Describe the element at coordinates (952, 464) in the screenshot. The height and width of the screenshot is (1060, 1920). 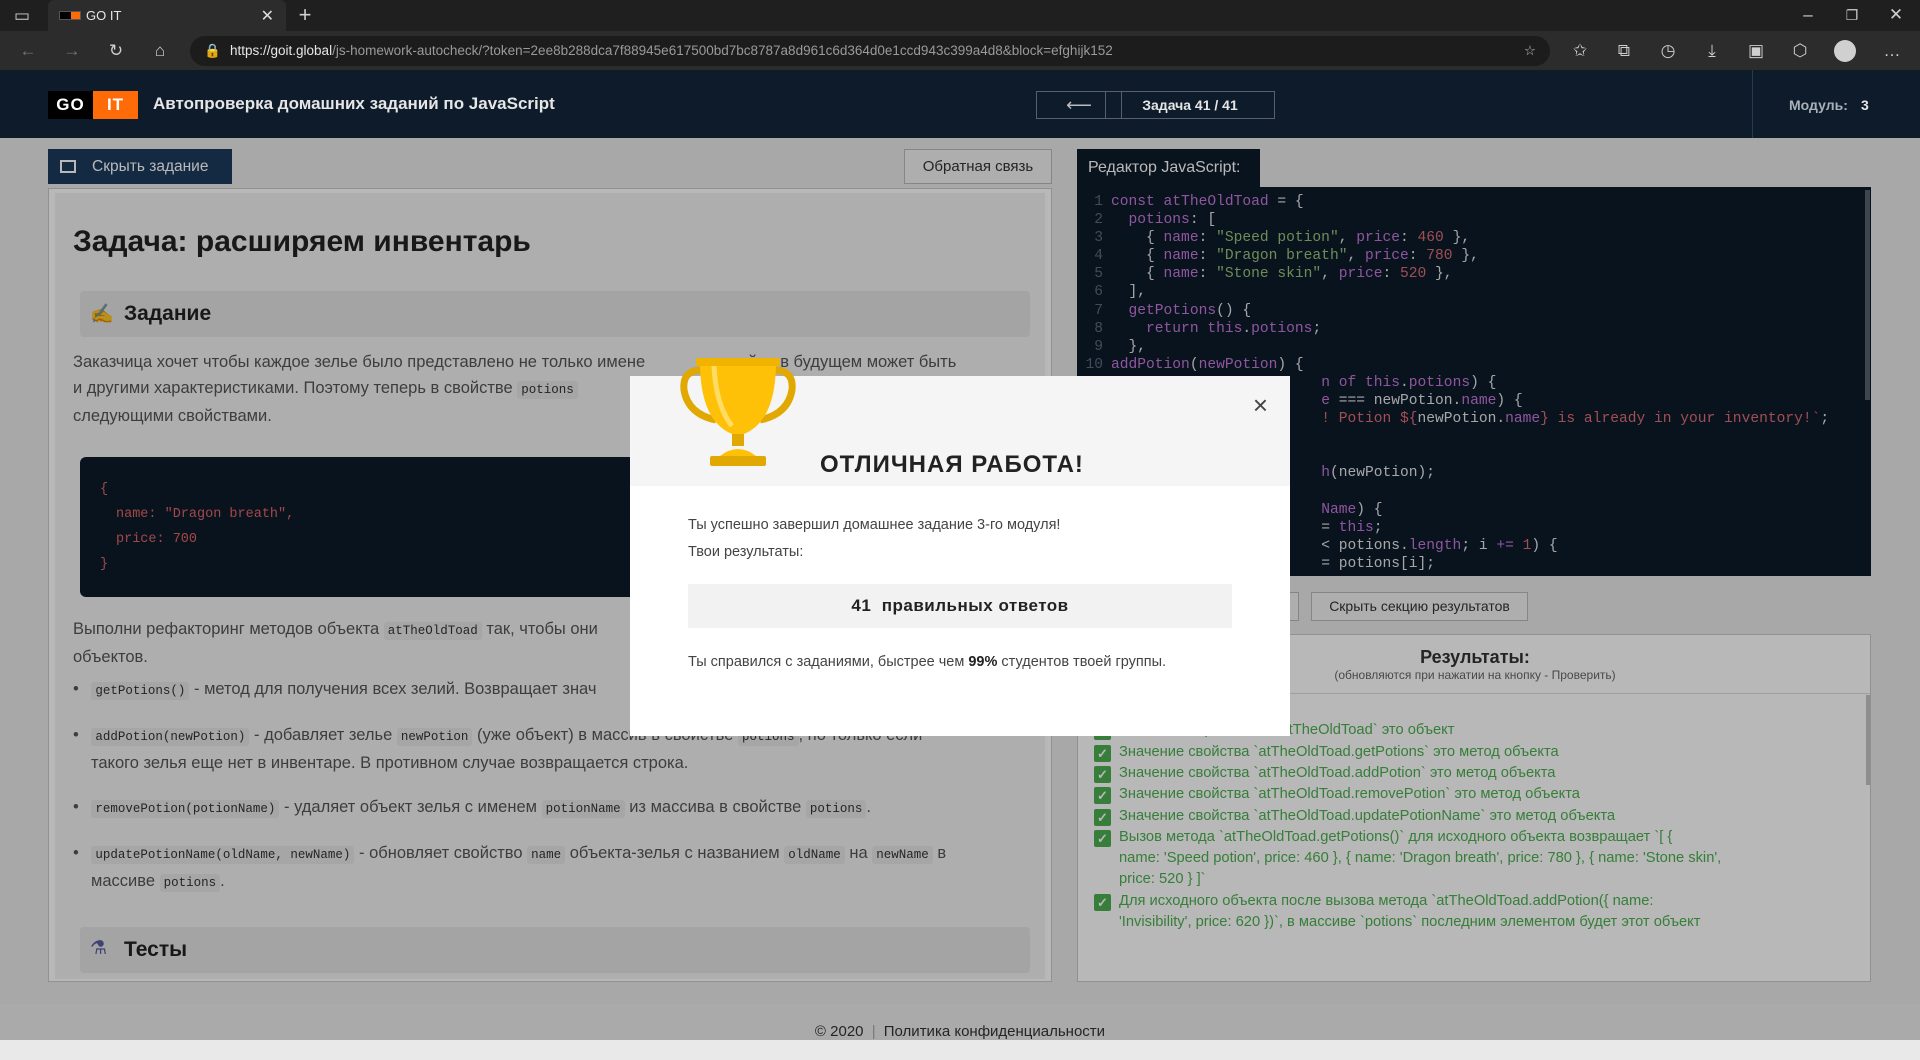
I see `modal-title: ОТЛИЧНАЯ РАБОТА!` at that location.